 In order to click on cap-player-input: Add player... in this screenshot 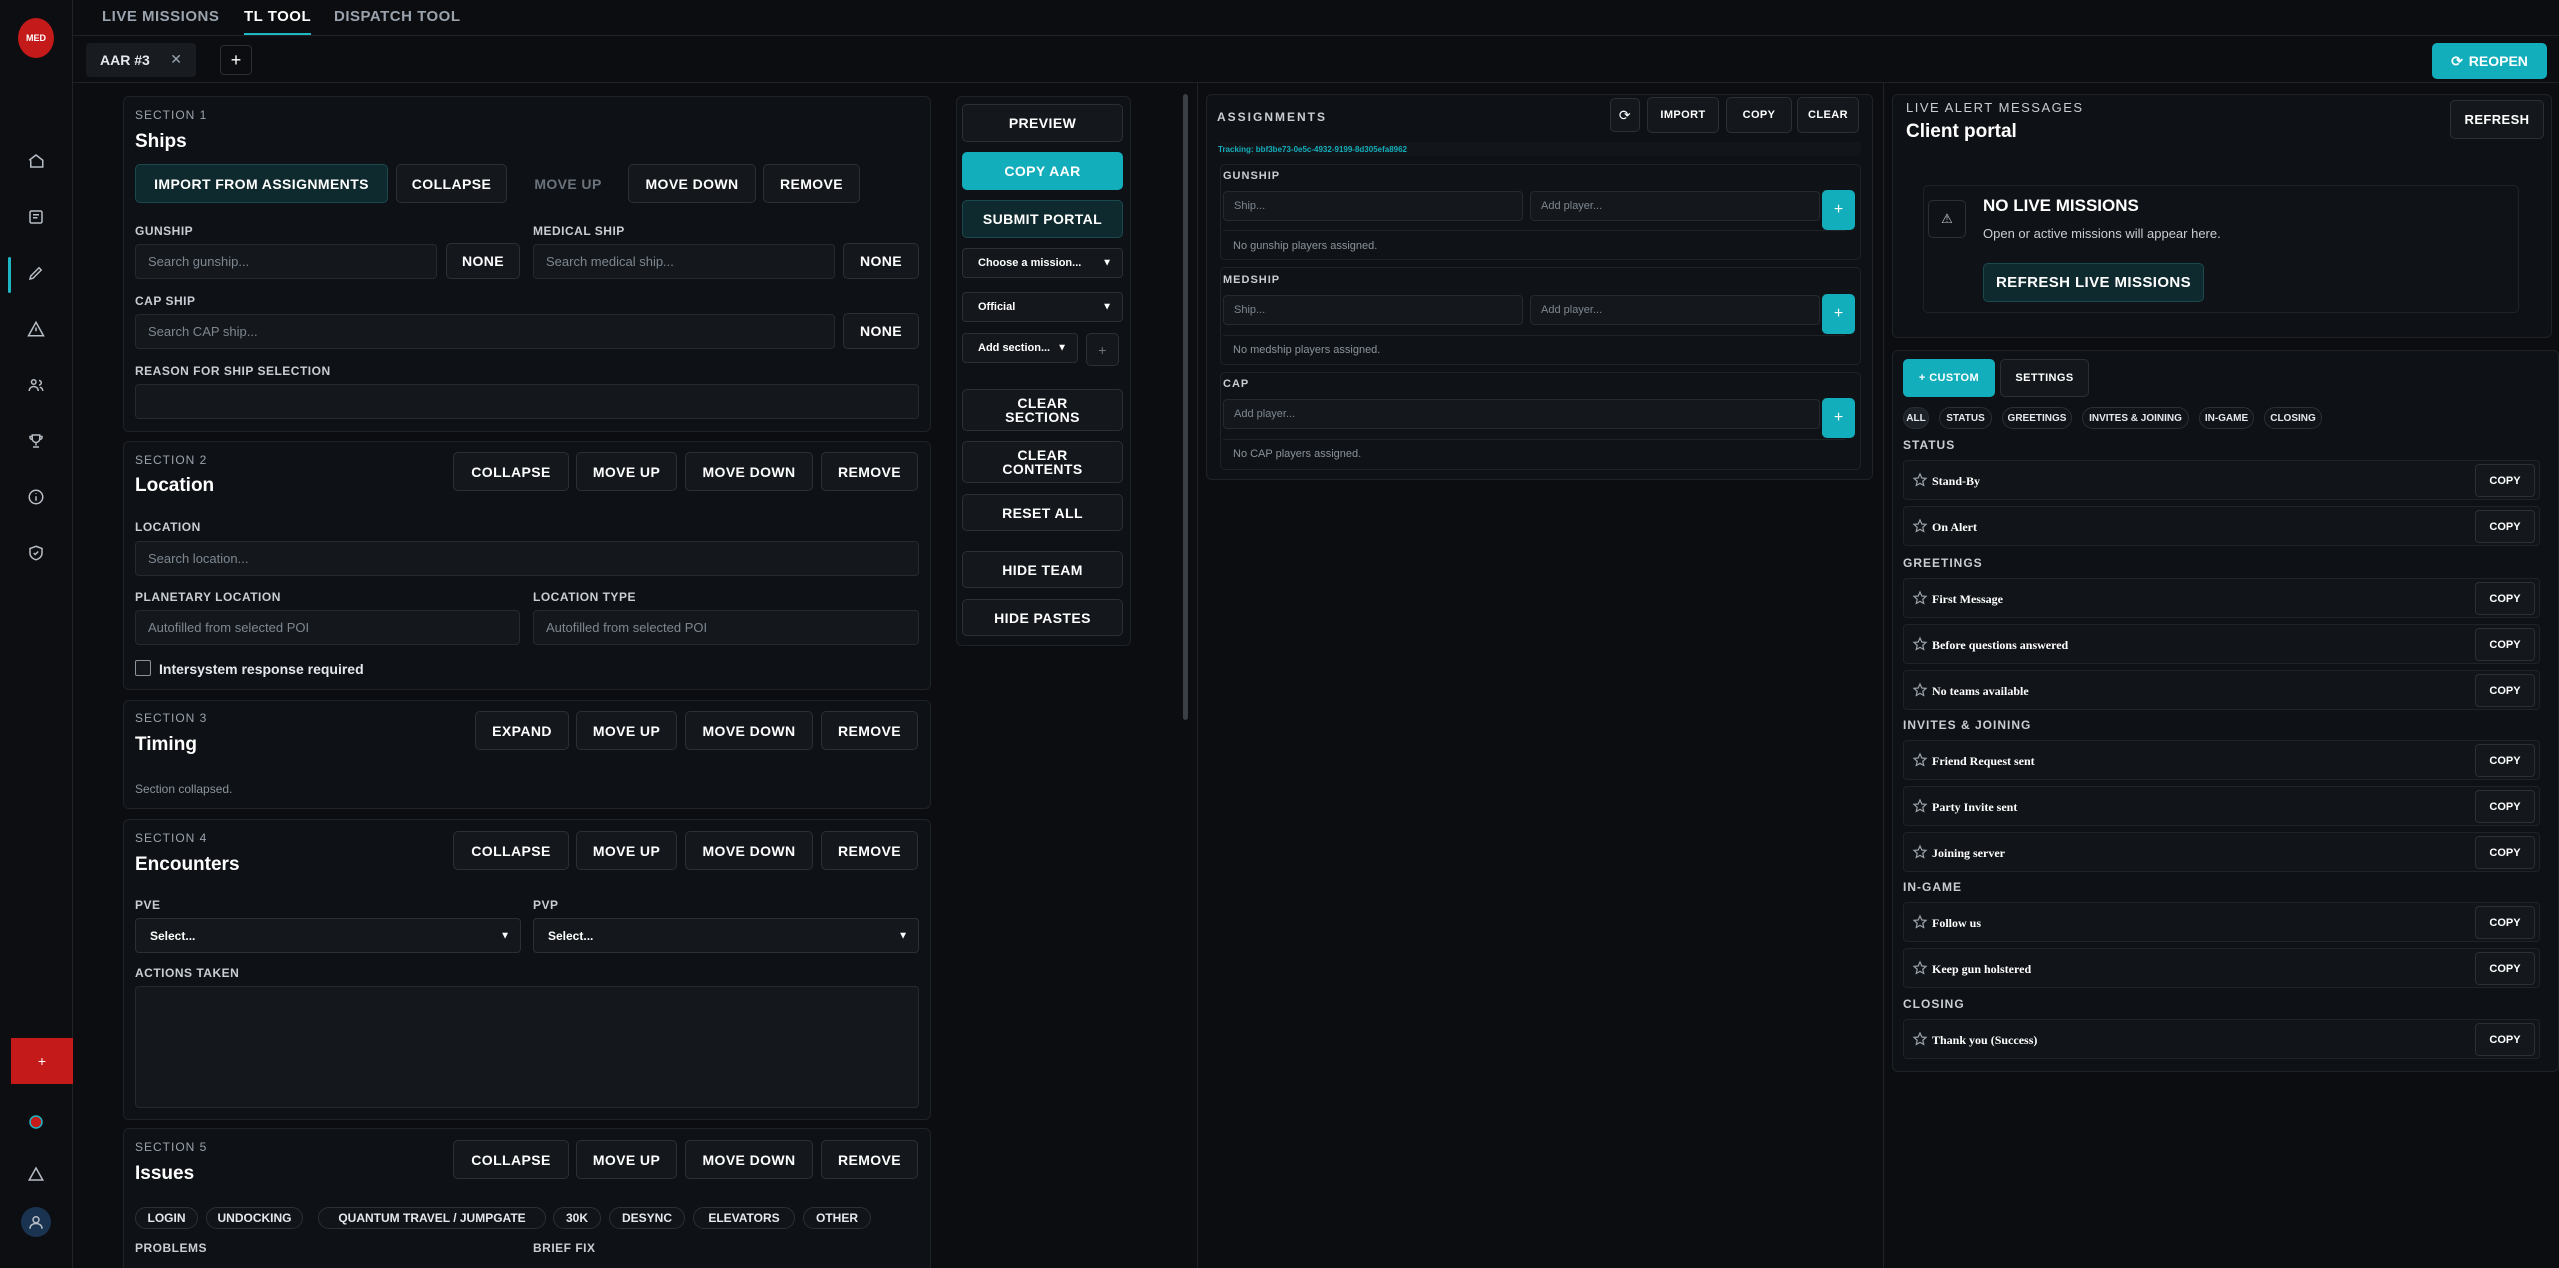, I will do `click(1521, 414)`.